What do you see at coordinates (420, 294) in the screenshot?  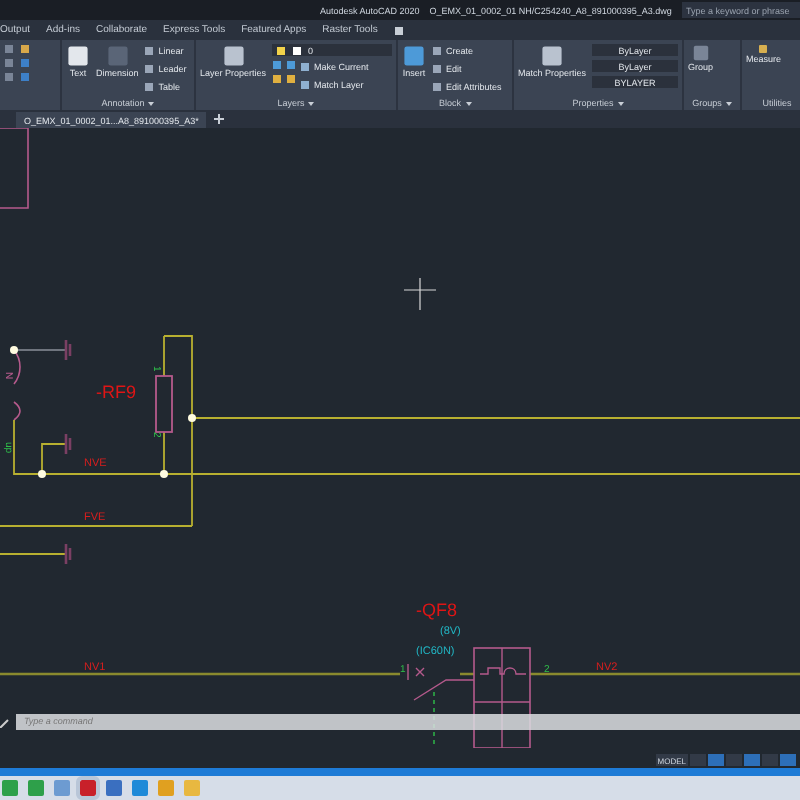 I see `crosshair-cursor` at bounding box center [420, 294].